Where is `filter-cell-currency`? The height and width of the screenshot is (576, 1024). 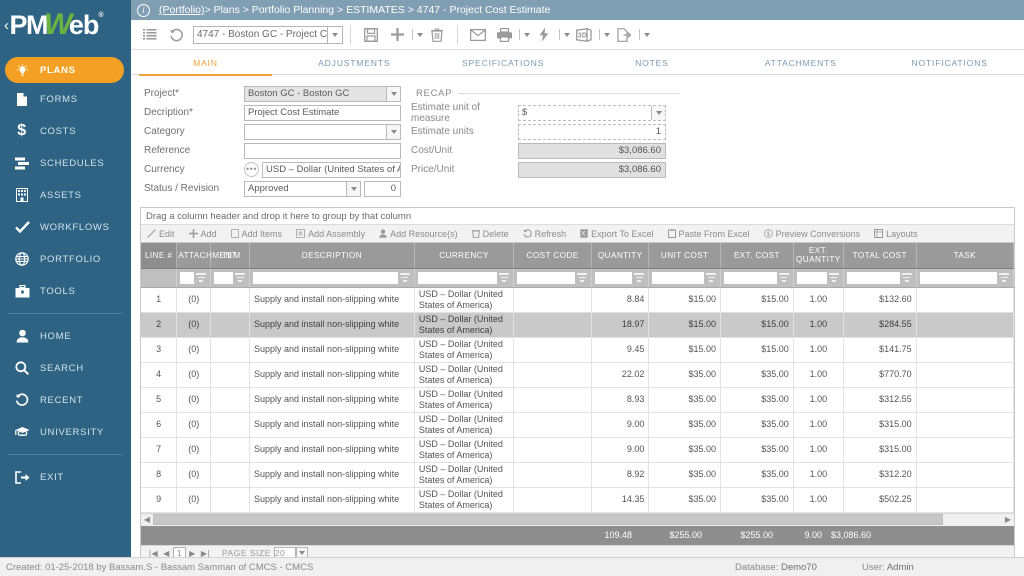 filter-cell-currency is located at coordinates (464, 278).